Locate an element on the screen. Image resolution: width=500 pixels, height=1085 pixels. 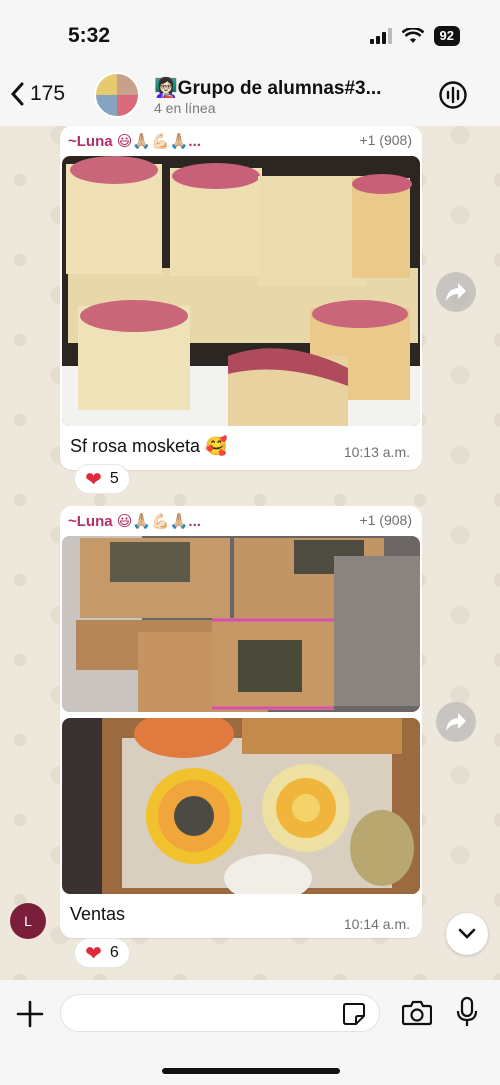
flower-soaps-photo is located at coordinates (241, 806).